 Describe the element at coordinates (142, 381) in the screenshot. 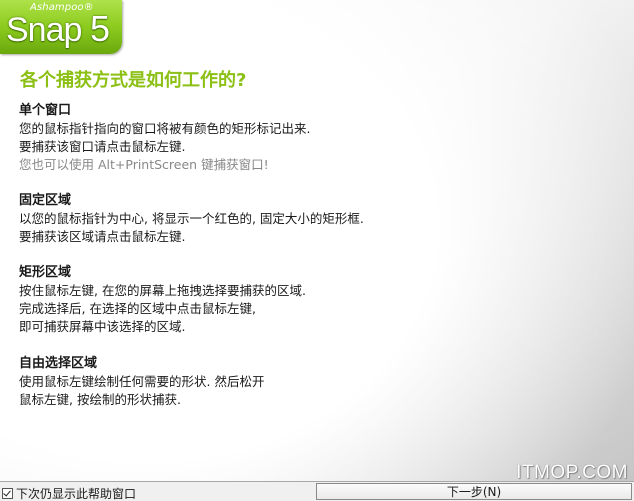

I see `section-text-line: 使用鼠标左键绘制任何需要的形状. 然后松开` at that location.